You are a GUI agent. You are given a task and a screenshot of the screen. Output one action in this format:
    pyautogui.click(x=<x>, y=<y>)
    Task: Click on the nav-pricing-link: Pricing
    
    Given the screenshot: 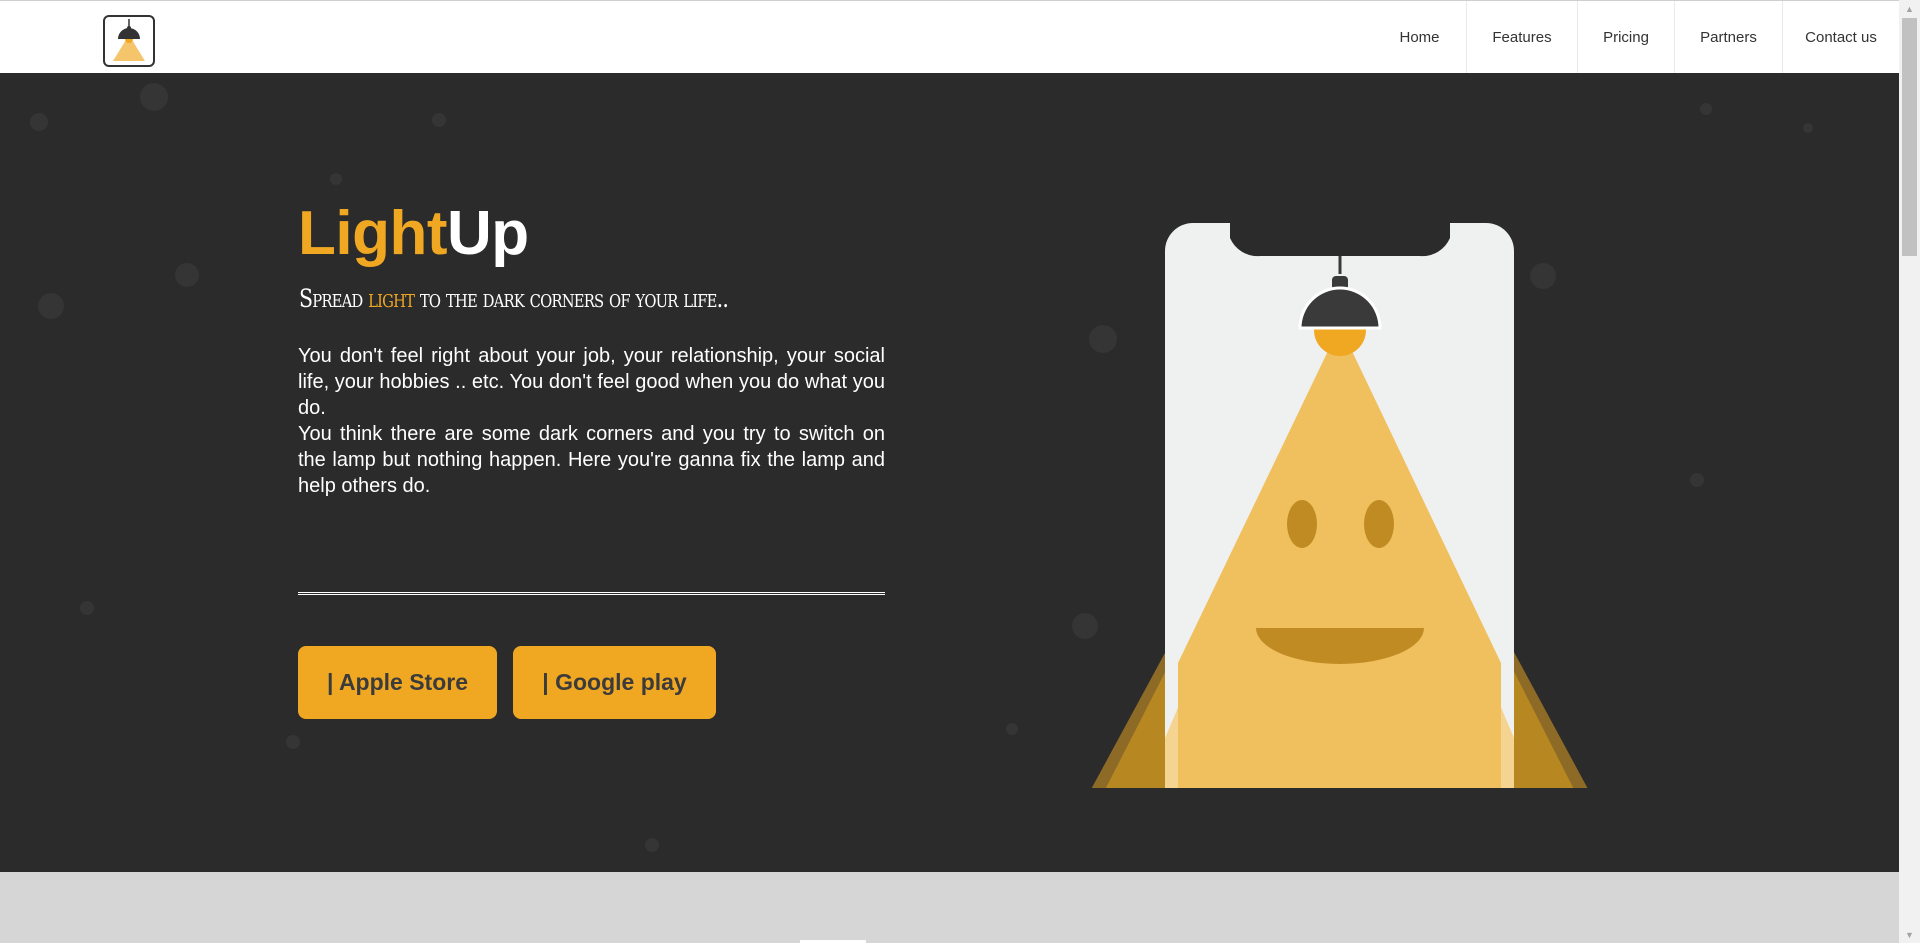 What is the action you would take?
    pyautogui.click(x=1625, y=37)
    